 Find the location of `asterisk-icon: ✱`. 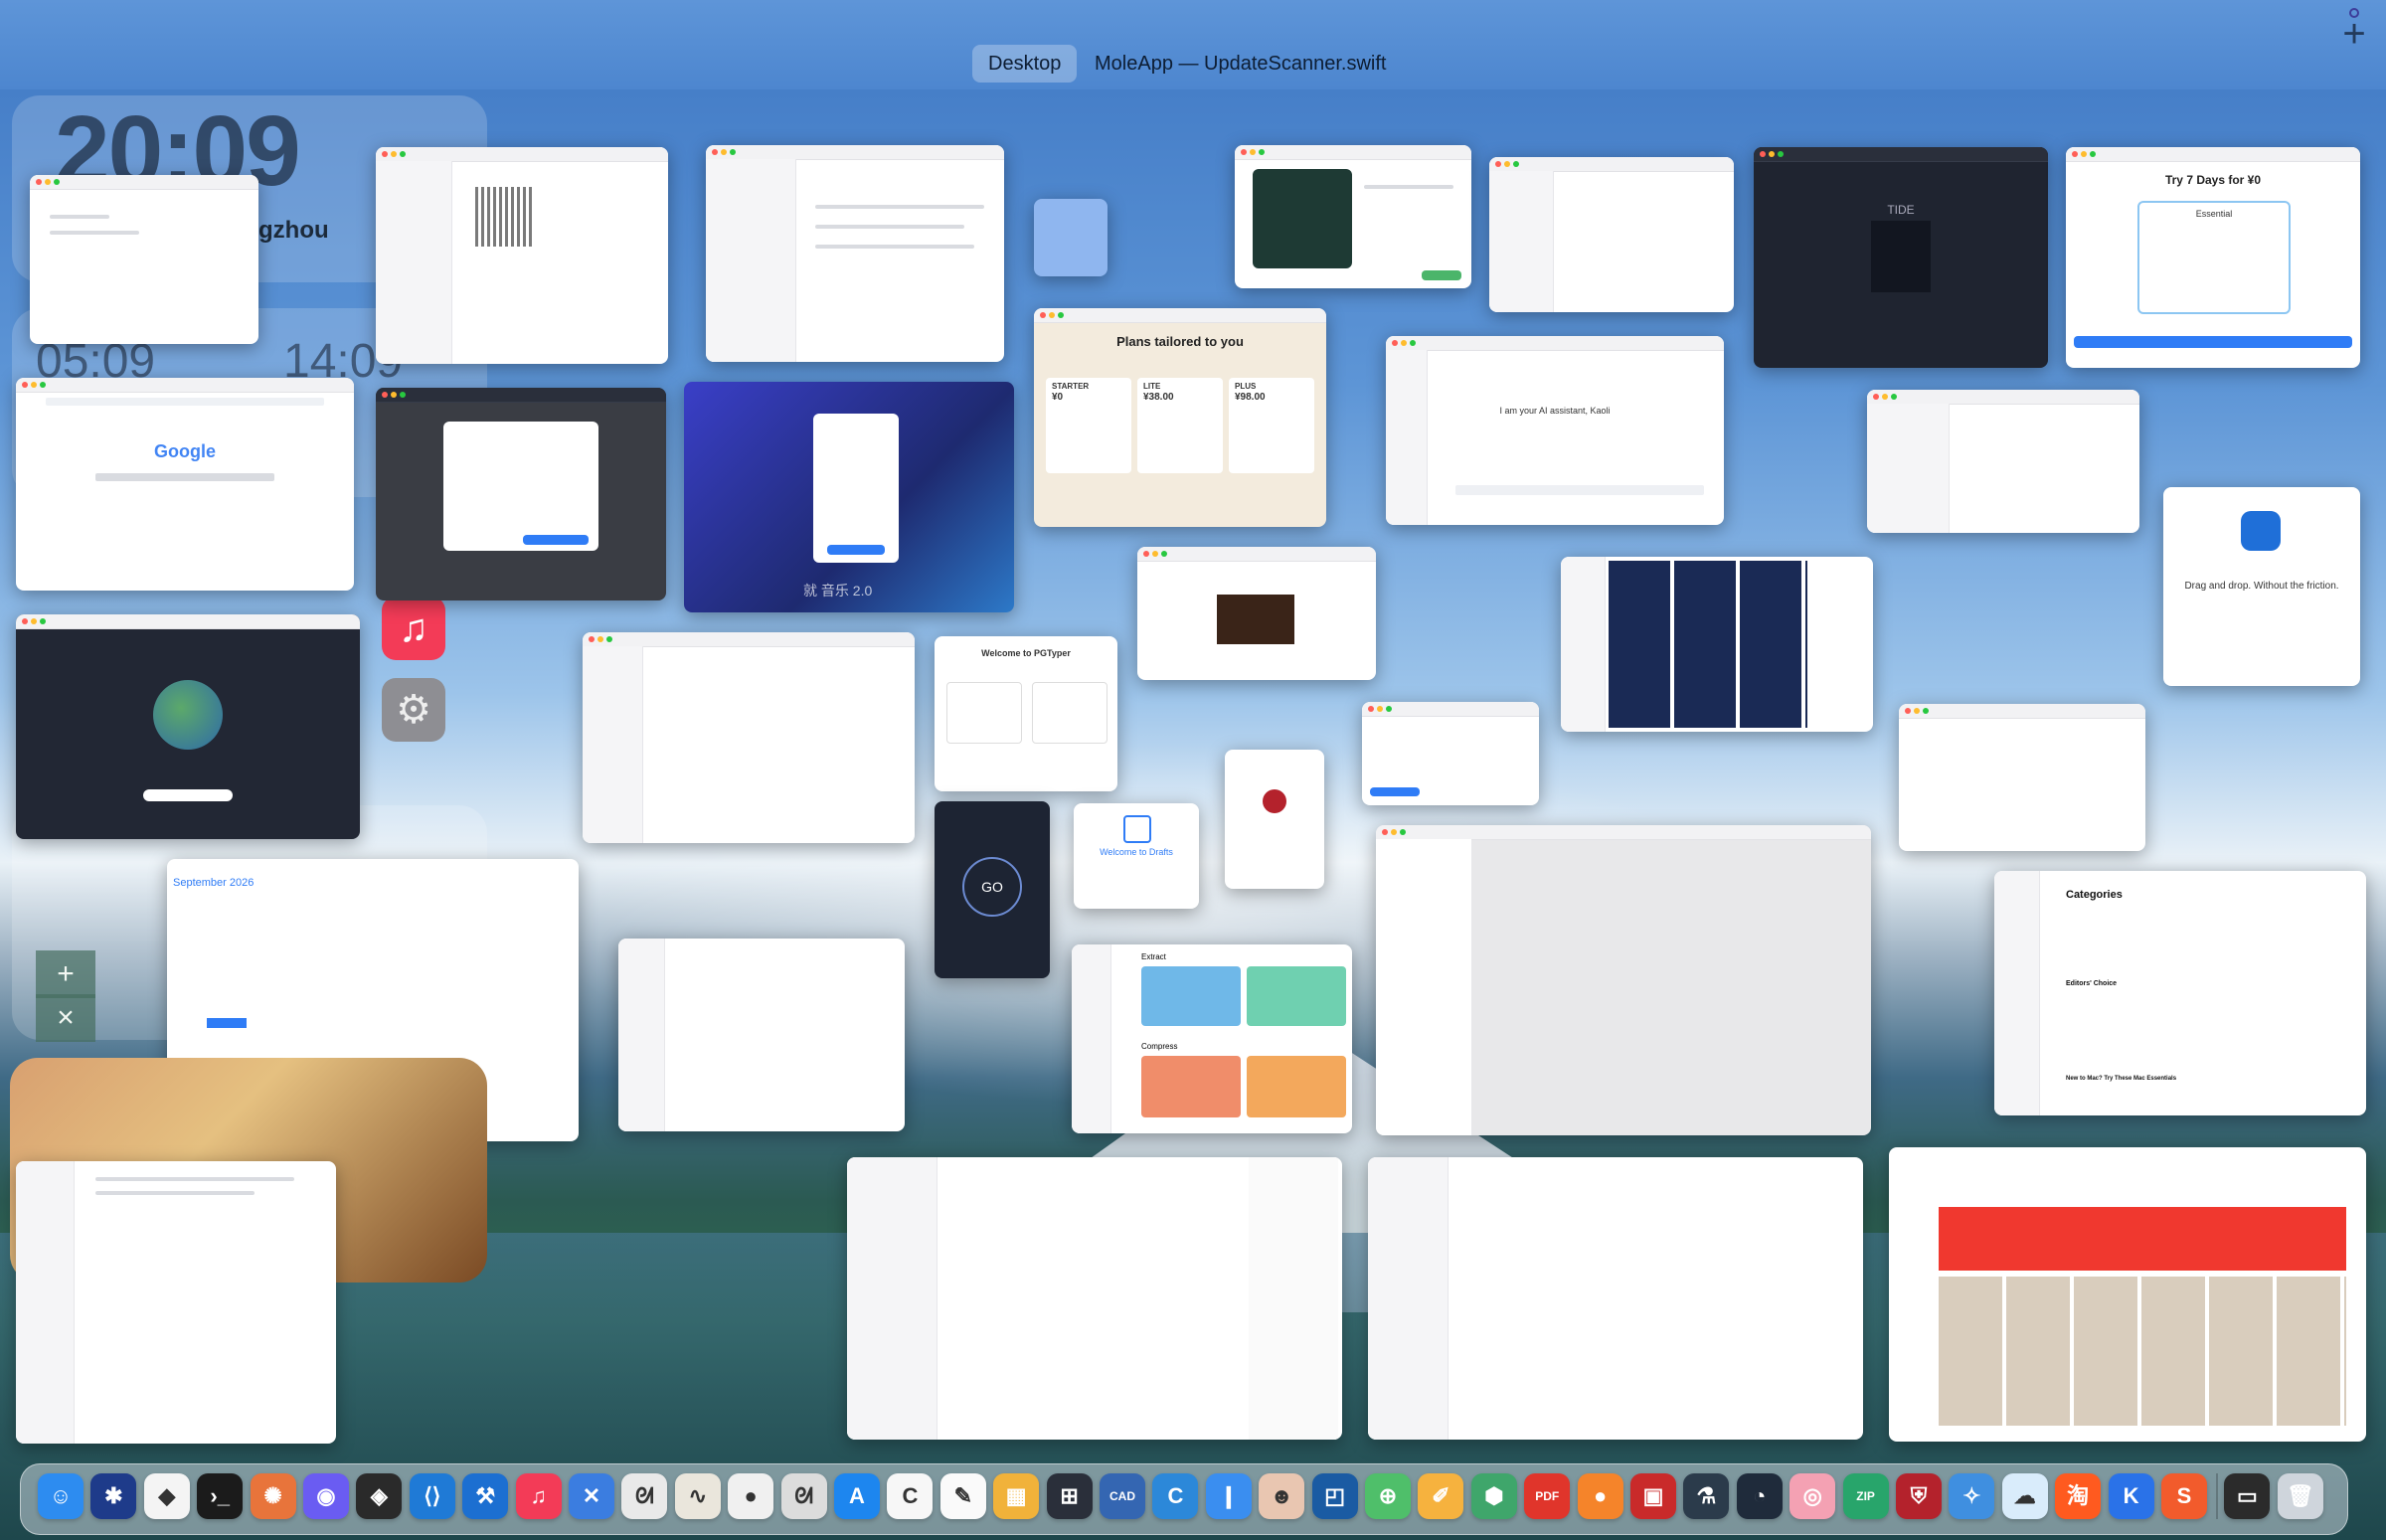

asterisk-icon: ✱ is located at coordinates (113, 1496).